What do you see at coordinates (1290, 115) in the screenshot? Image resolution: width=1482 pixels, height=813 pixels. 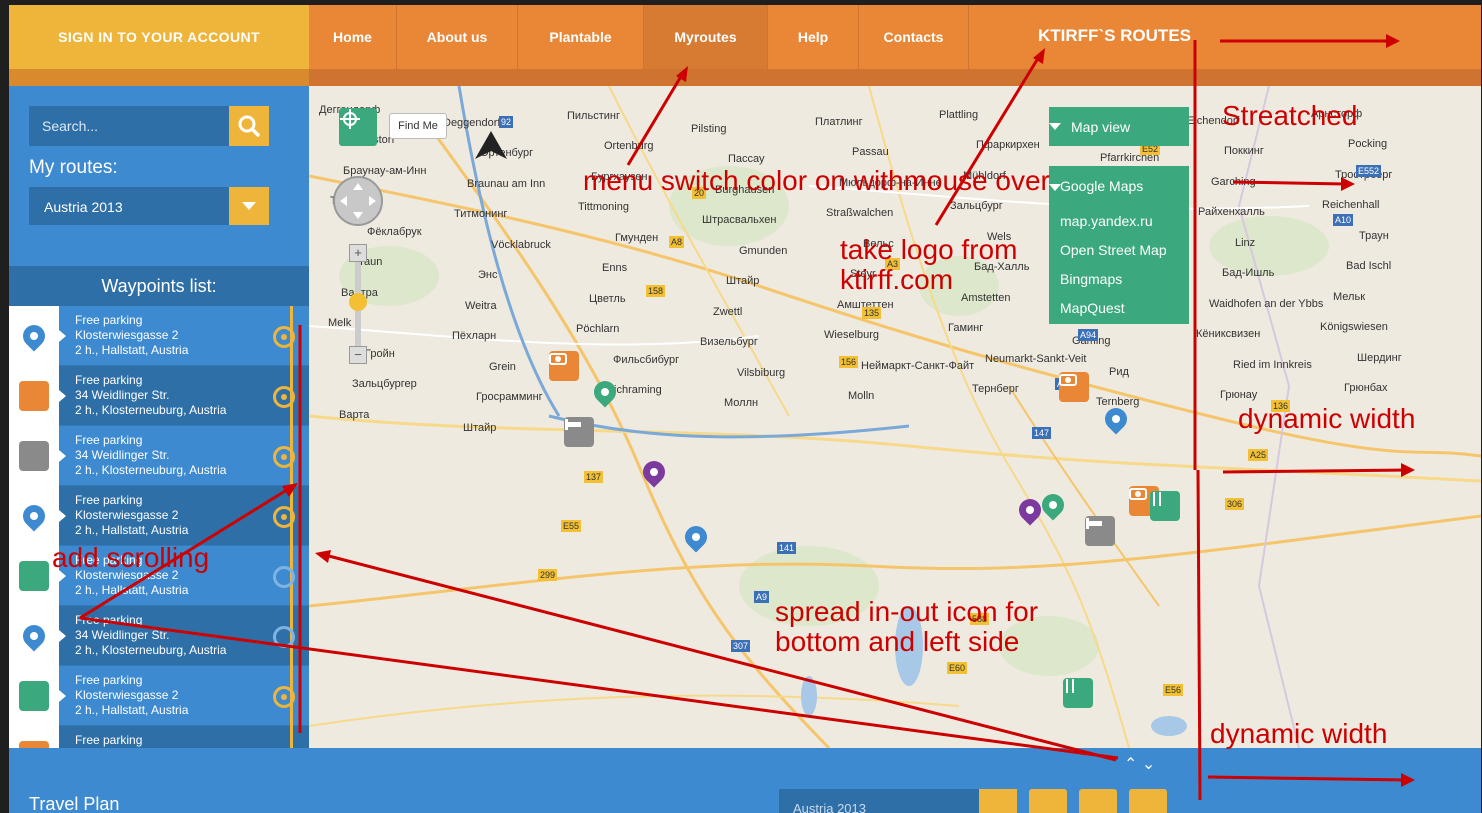 I see `annotation-streached: Streatched` at bounding box center [1290, 115].